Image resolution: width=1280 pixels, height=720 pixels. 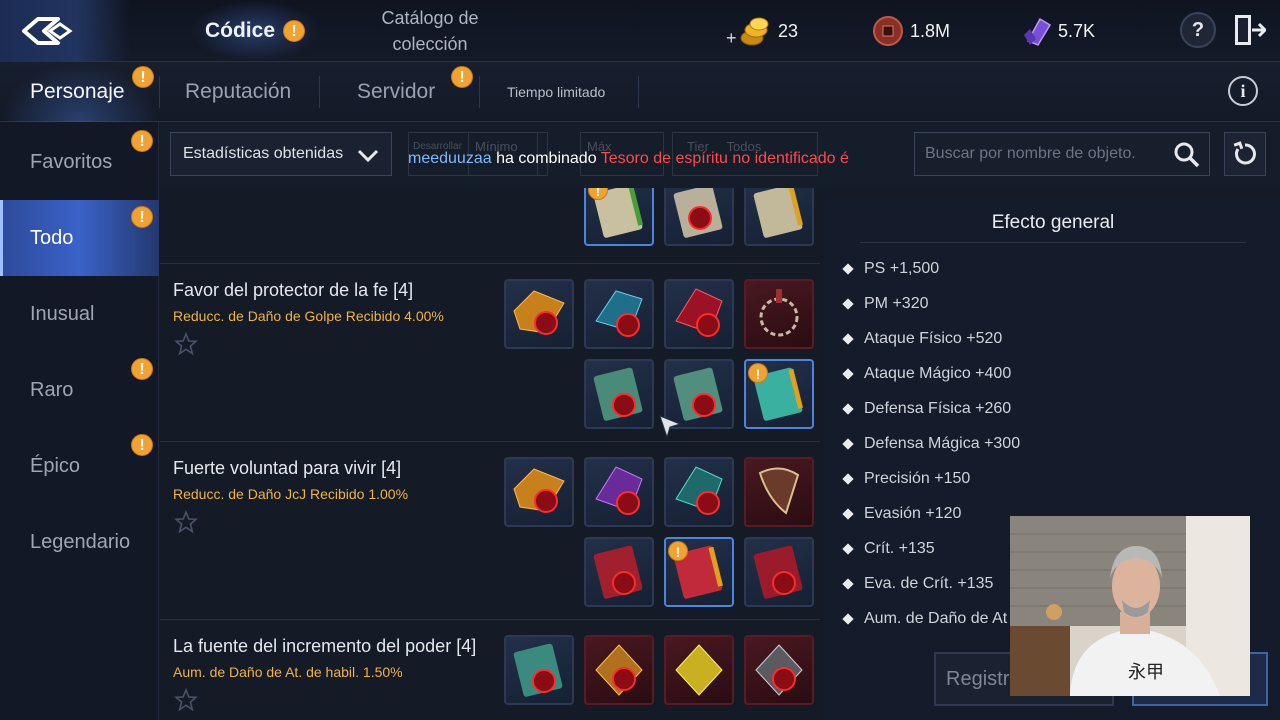 I want to click on stat-line: Ataque Físico +520, so click(x=922, y=339).